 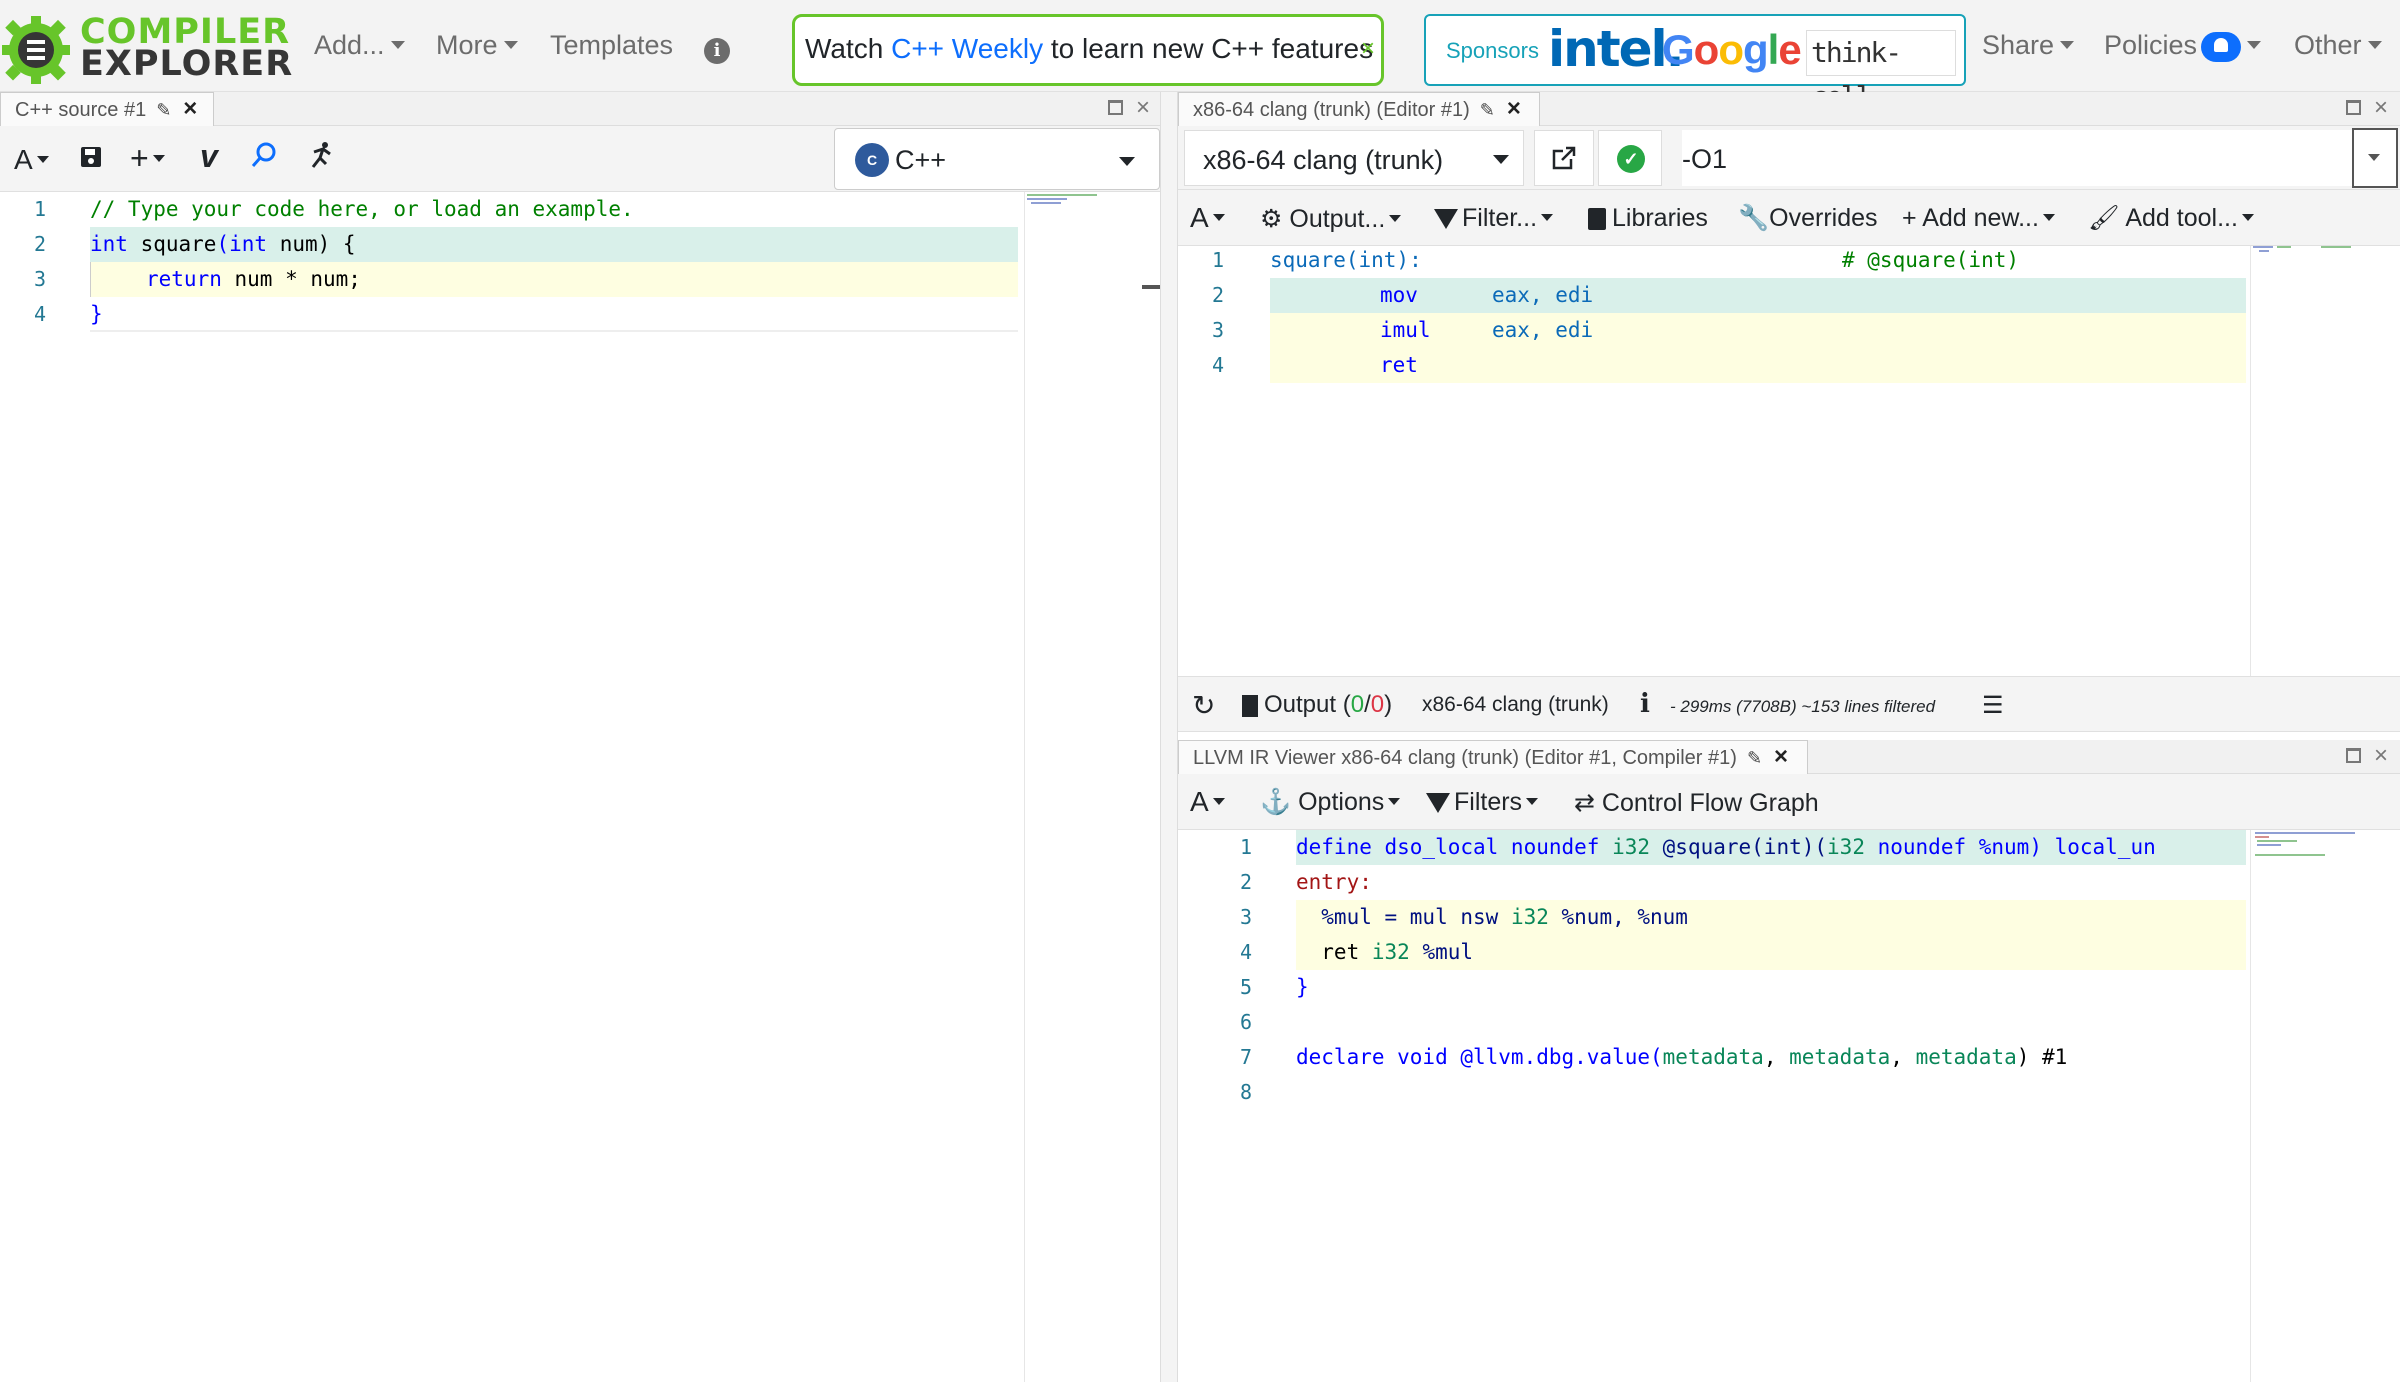 I want to click on runner-icon, so click(x=321, y=158).